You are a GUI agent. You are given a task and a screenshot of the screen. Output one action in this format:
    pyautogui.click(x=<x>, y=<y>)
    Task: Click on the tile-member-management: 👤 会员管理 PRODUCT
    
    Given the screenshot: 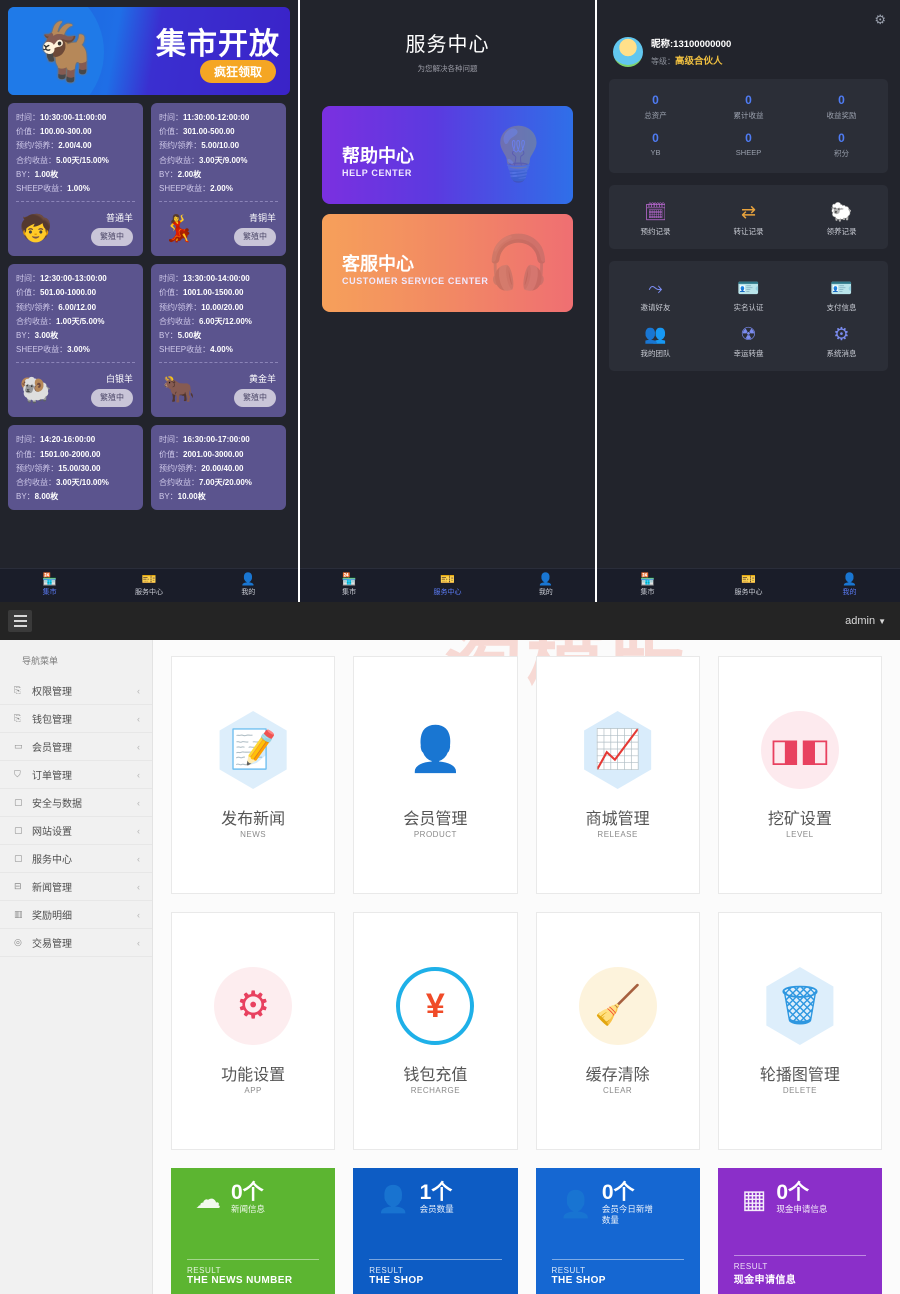 What is the action you would take?
    pyautogui.click(x=435, y=775)
    